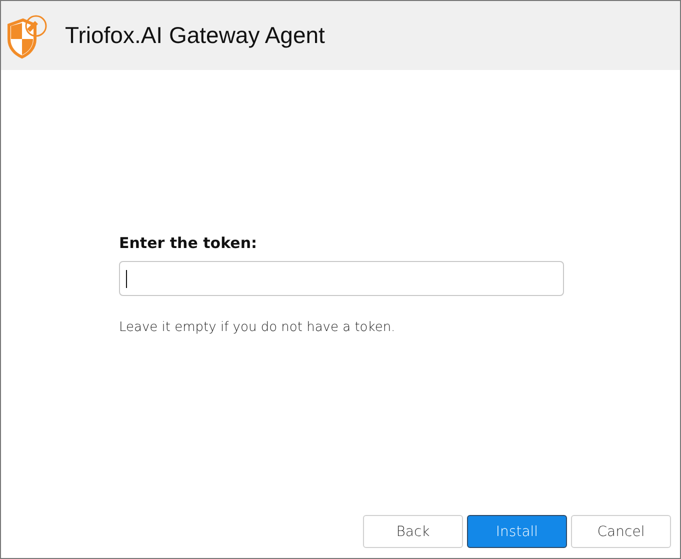 The image size is (681, 559). I want to click on token-label: Enter the token:, so click(188, 243).